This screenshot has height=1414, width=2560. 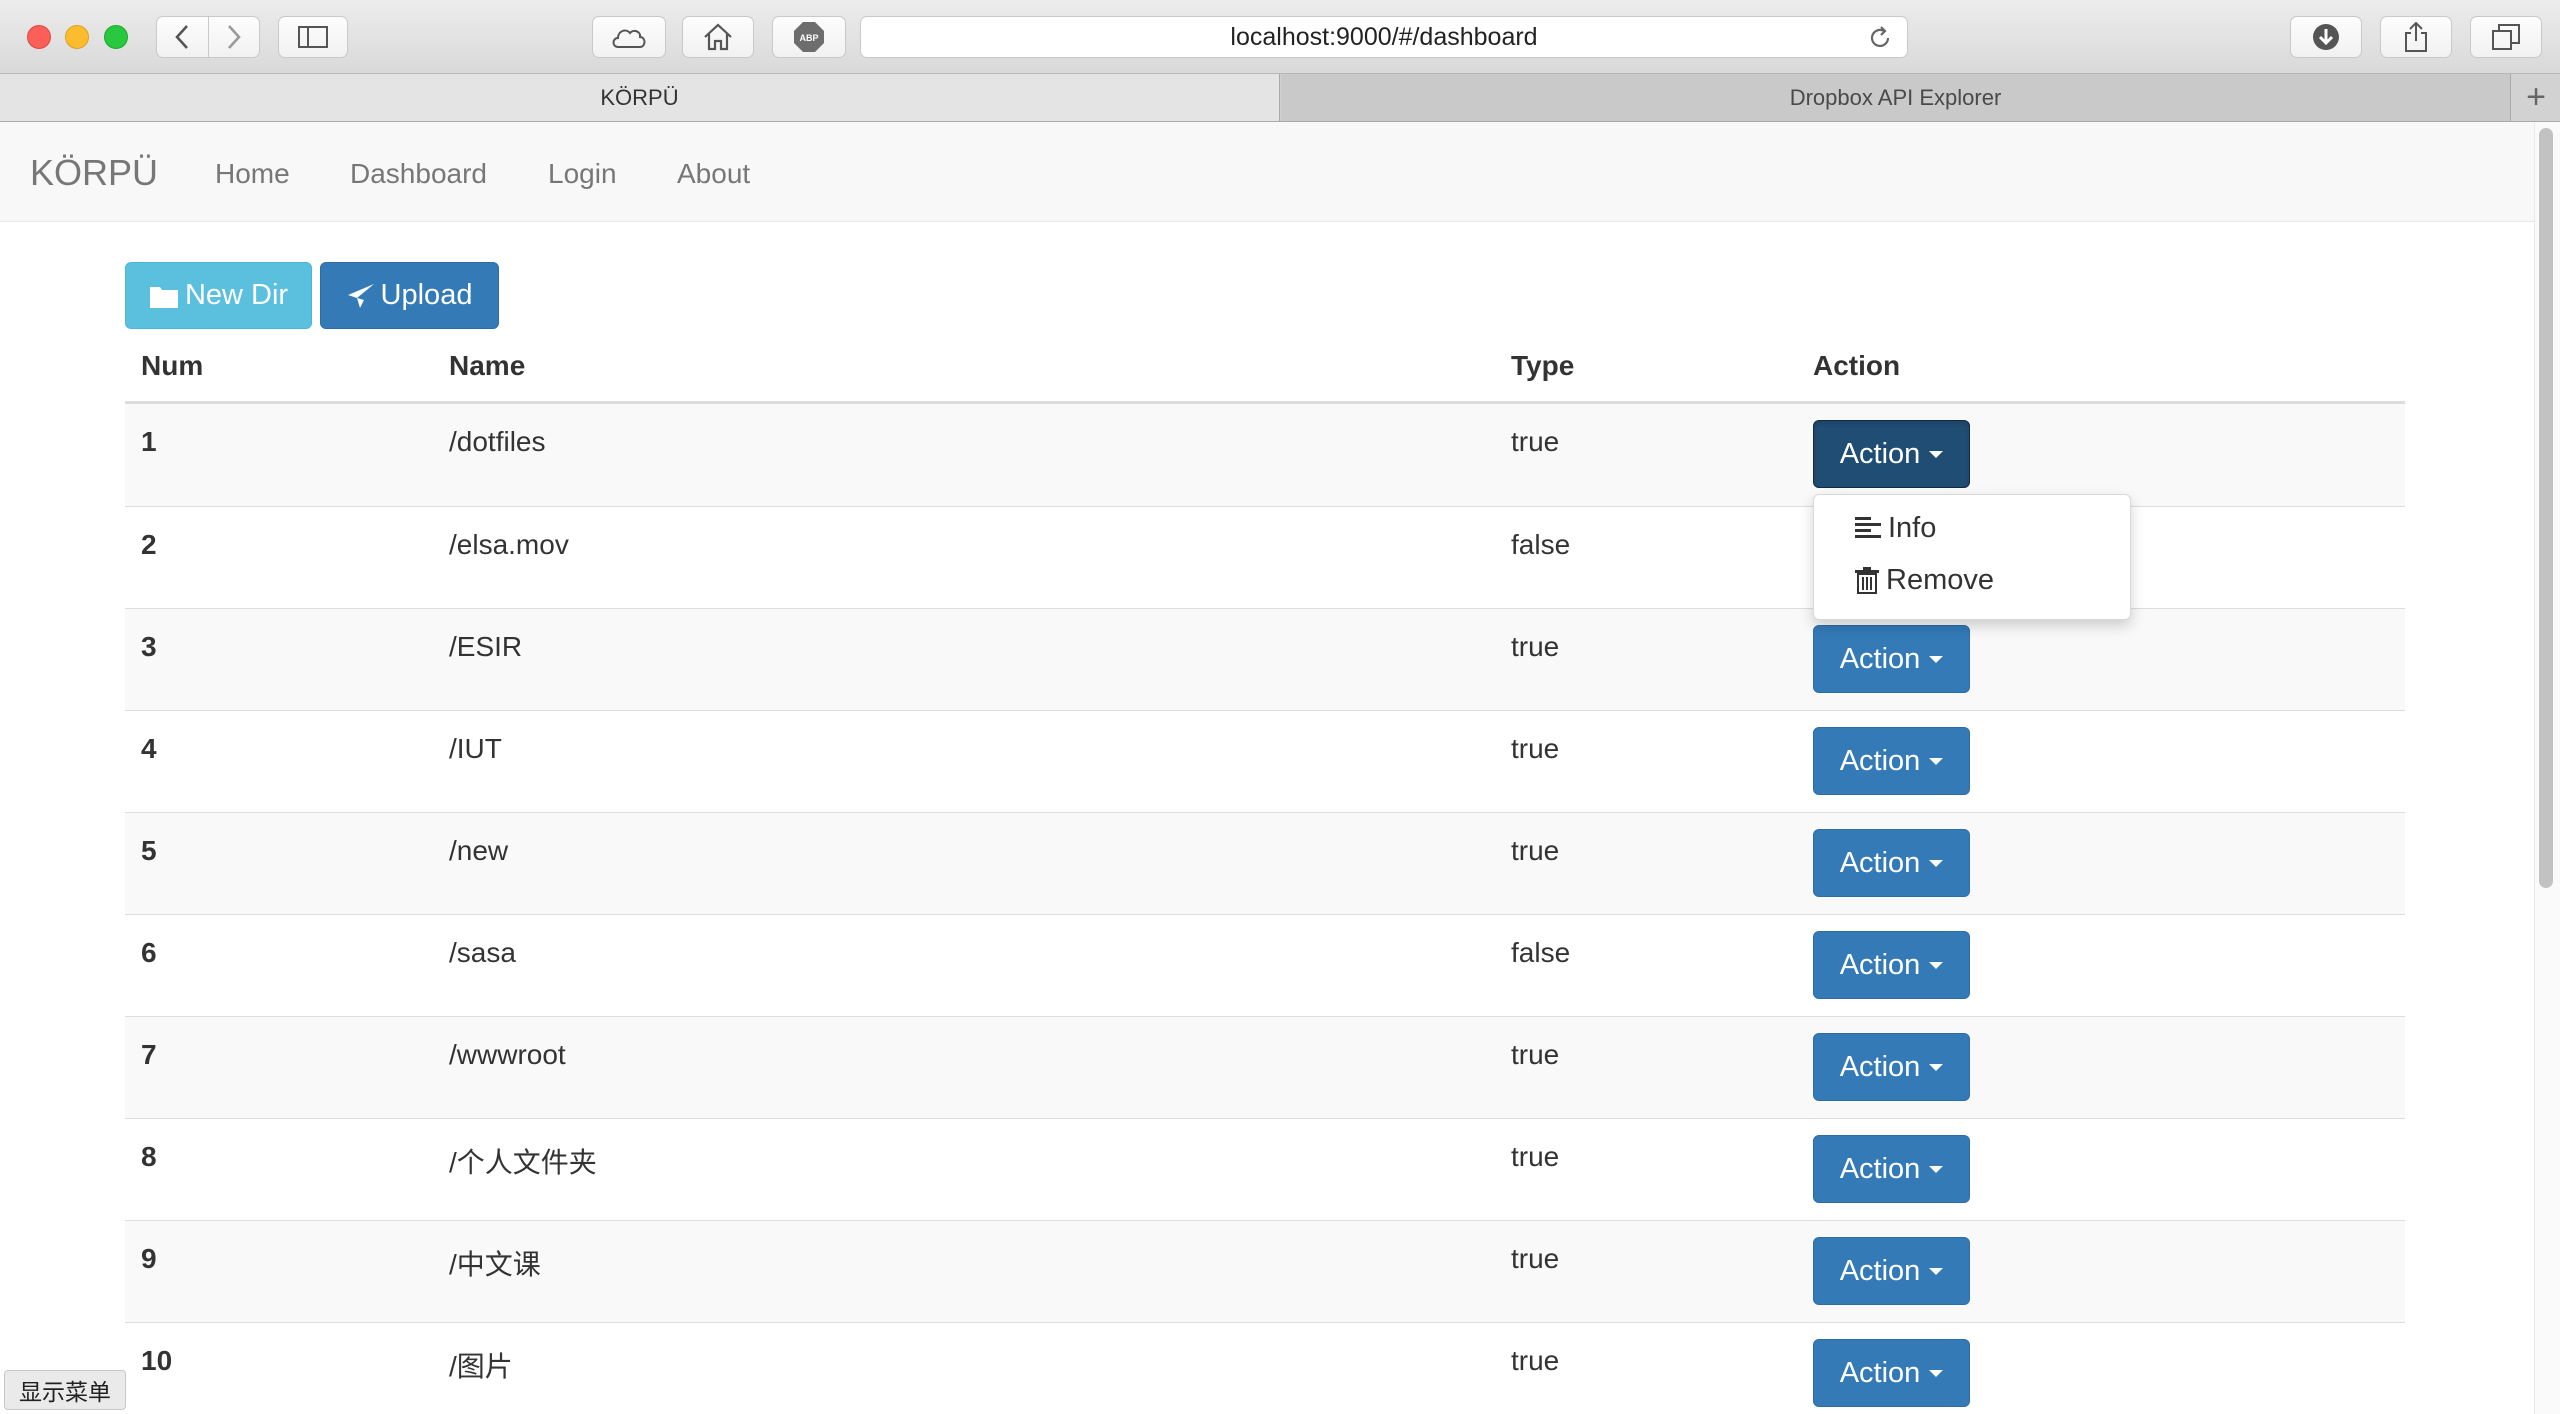 What do you see at coordinates (629, 37) in the screenshot?
I see `icloud-tabs-button` at bounding box center [629, 37].